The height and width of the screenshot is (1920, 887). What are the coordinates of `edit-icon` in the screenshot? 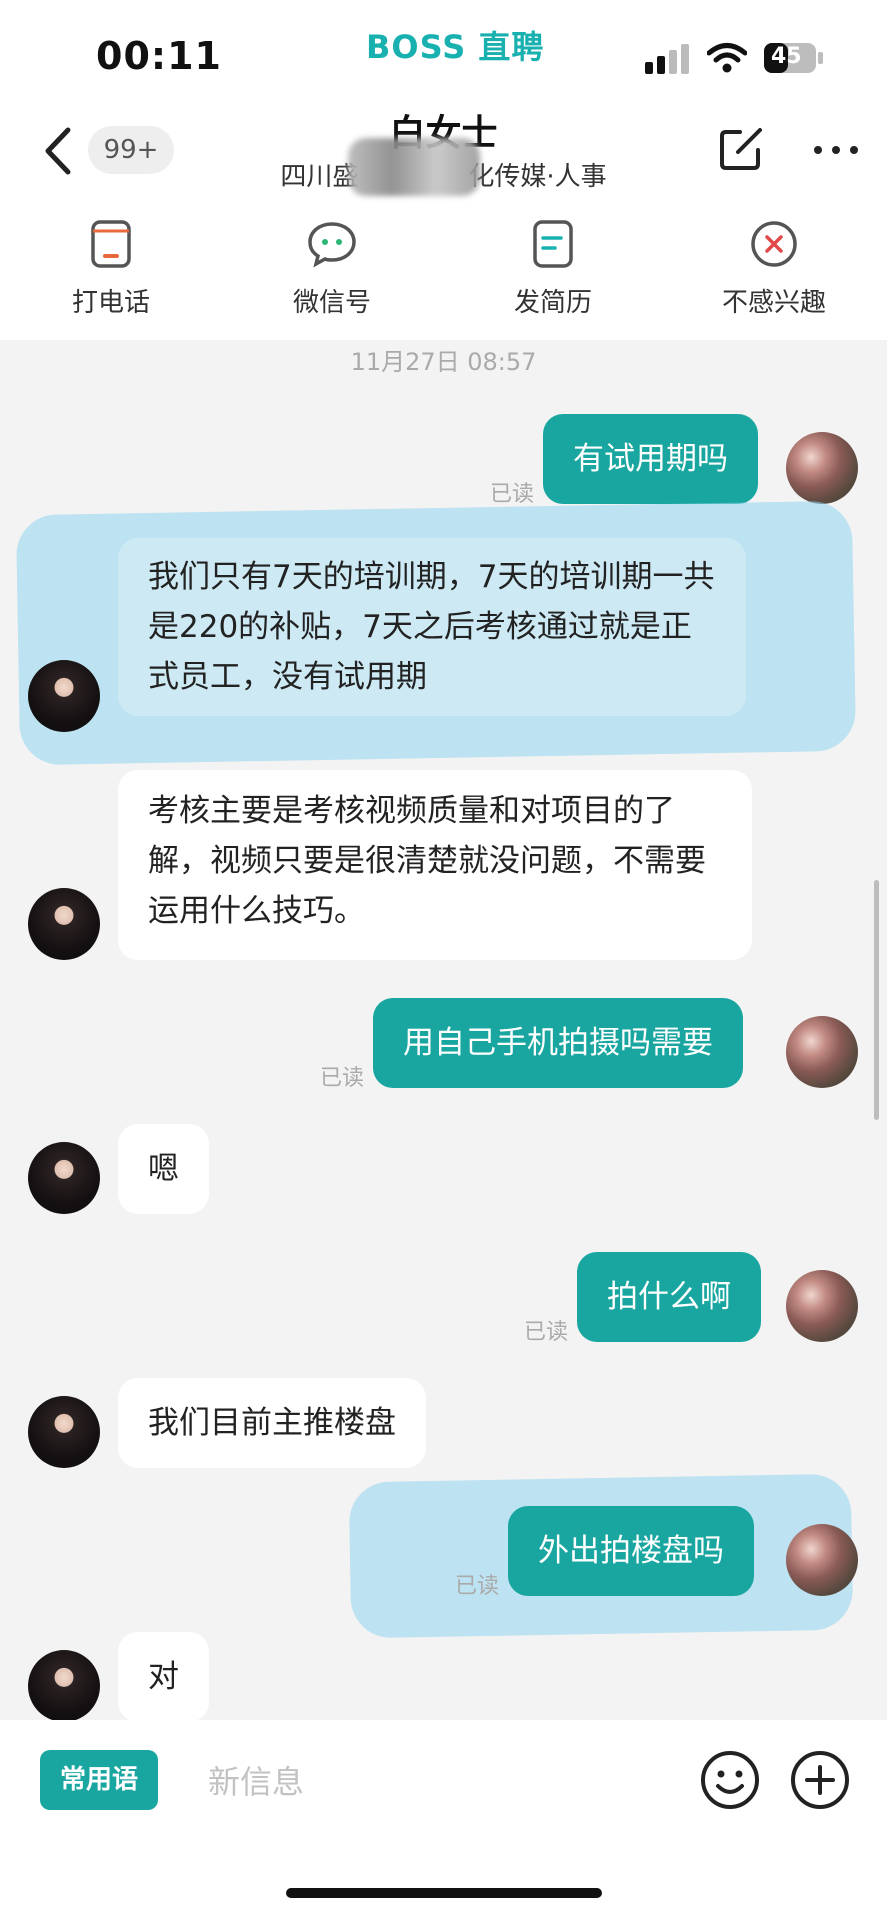 It's located at (741, 149).